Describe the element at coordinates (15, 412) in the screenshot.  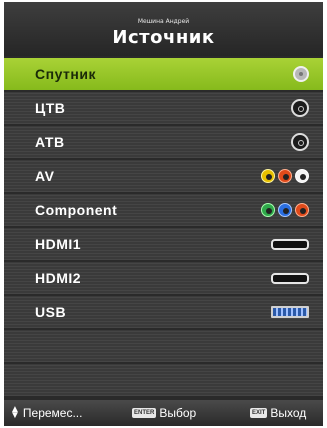
I see `up-down-arrows-icon: ▲ ▼` at that location.